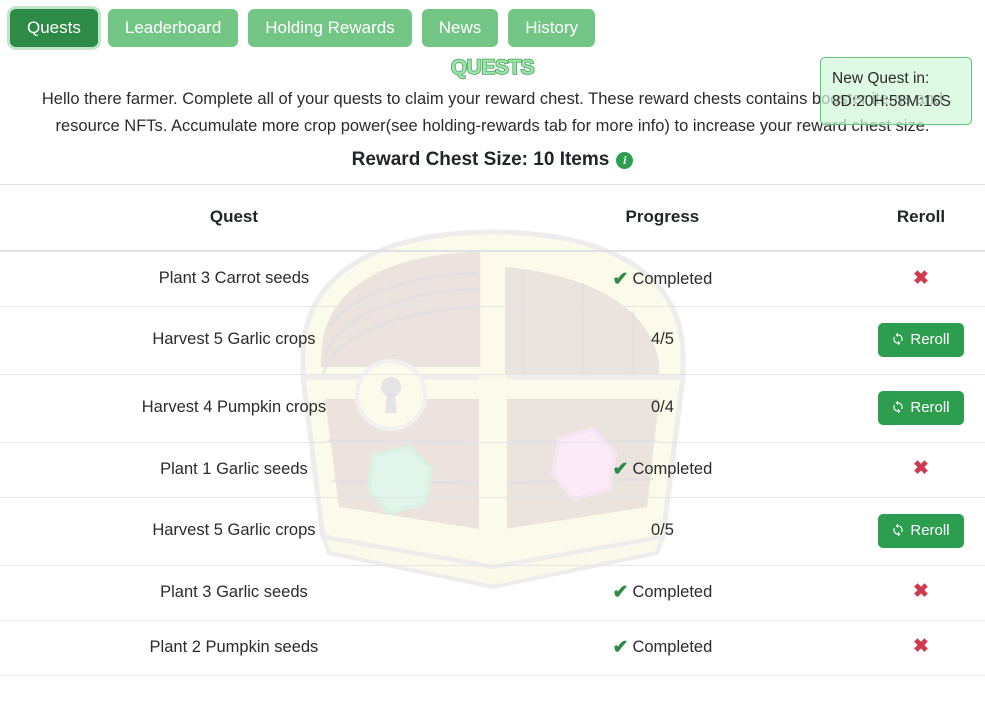 The image size is (985, 706). I want to click on table-row: Plant 2 Pumpkin seeds ✔ Completed ✖, so click(492, 648).